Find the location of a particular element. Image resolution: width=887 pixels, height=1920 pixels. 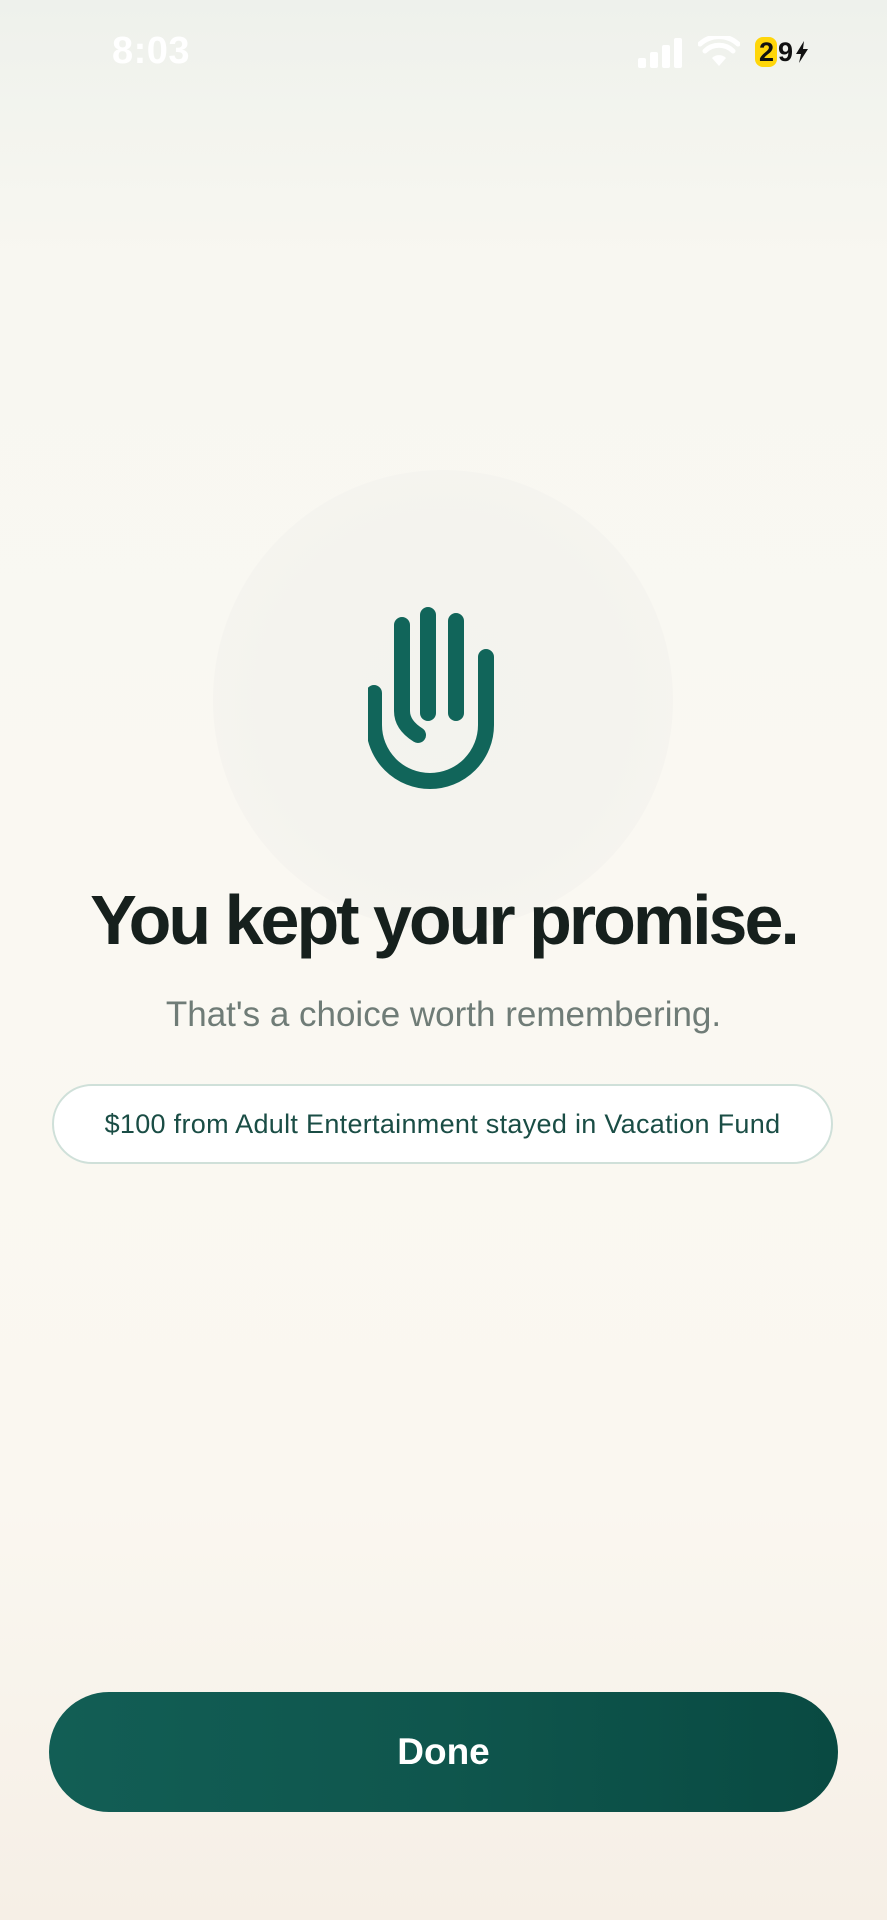

battery-indicator: 2 9 is located at coordinates (782, 52).